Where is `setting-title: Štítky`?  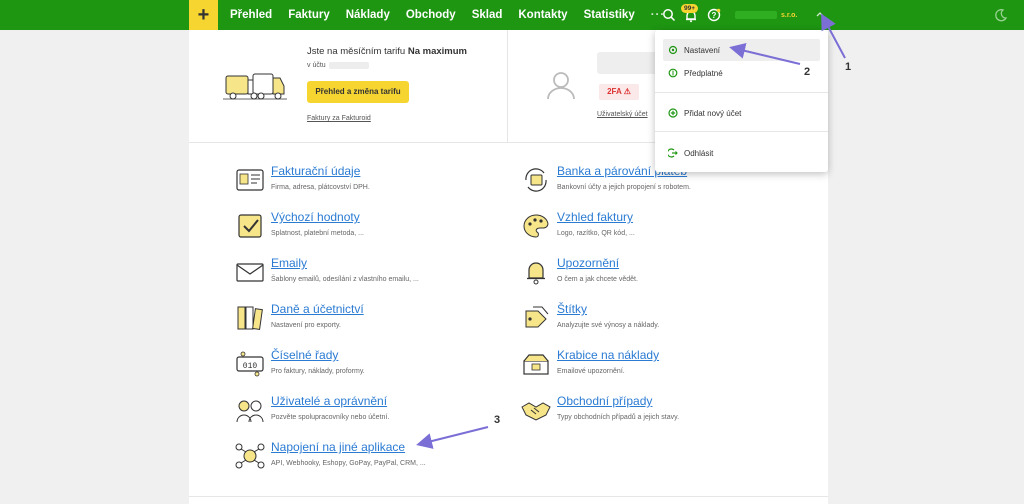
setting-title: Štítky is located at coordinates (572, 309).